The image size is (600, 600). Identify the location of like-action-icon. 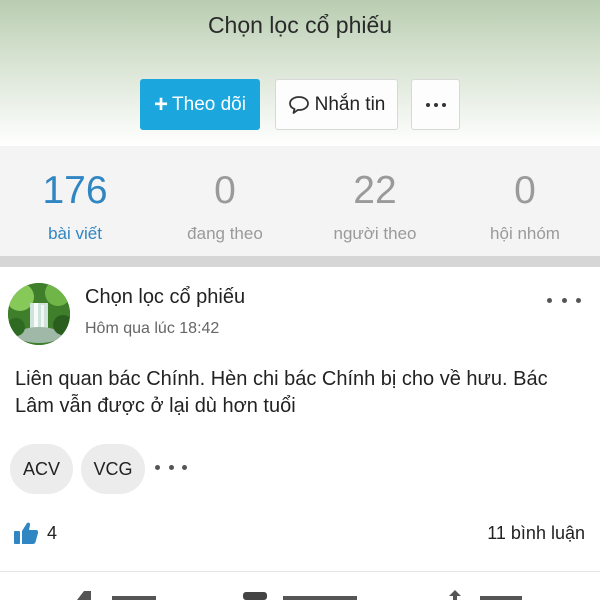
(83, 594).